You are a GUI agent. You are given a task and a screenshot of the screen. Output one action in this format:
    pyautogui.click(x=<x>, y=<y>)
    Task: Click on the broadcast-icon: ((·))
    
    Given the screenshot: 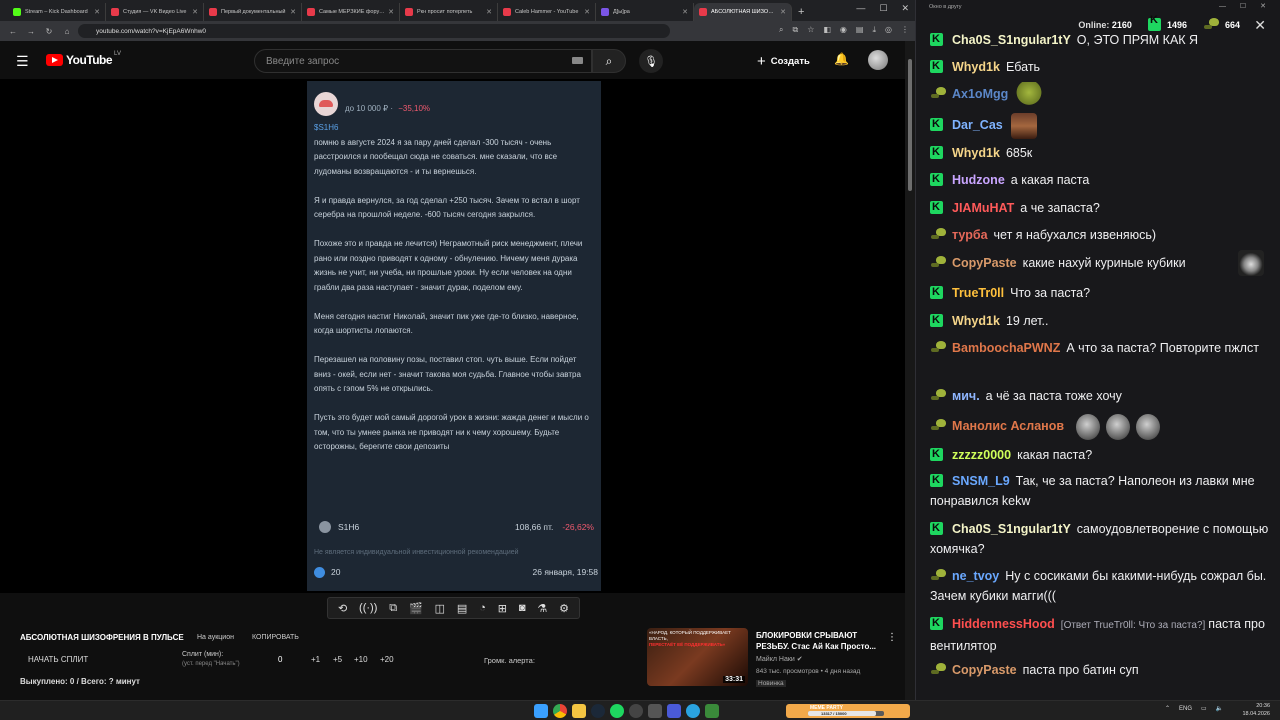 What is the action you would take?
    pyautogui.click(x=368, y=608)
    